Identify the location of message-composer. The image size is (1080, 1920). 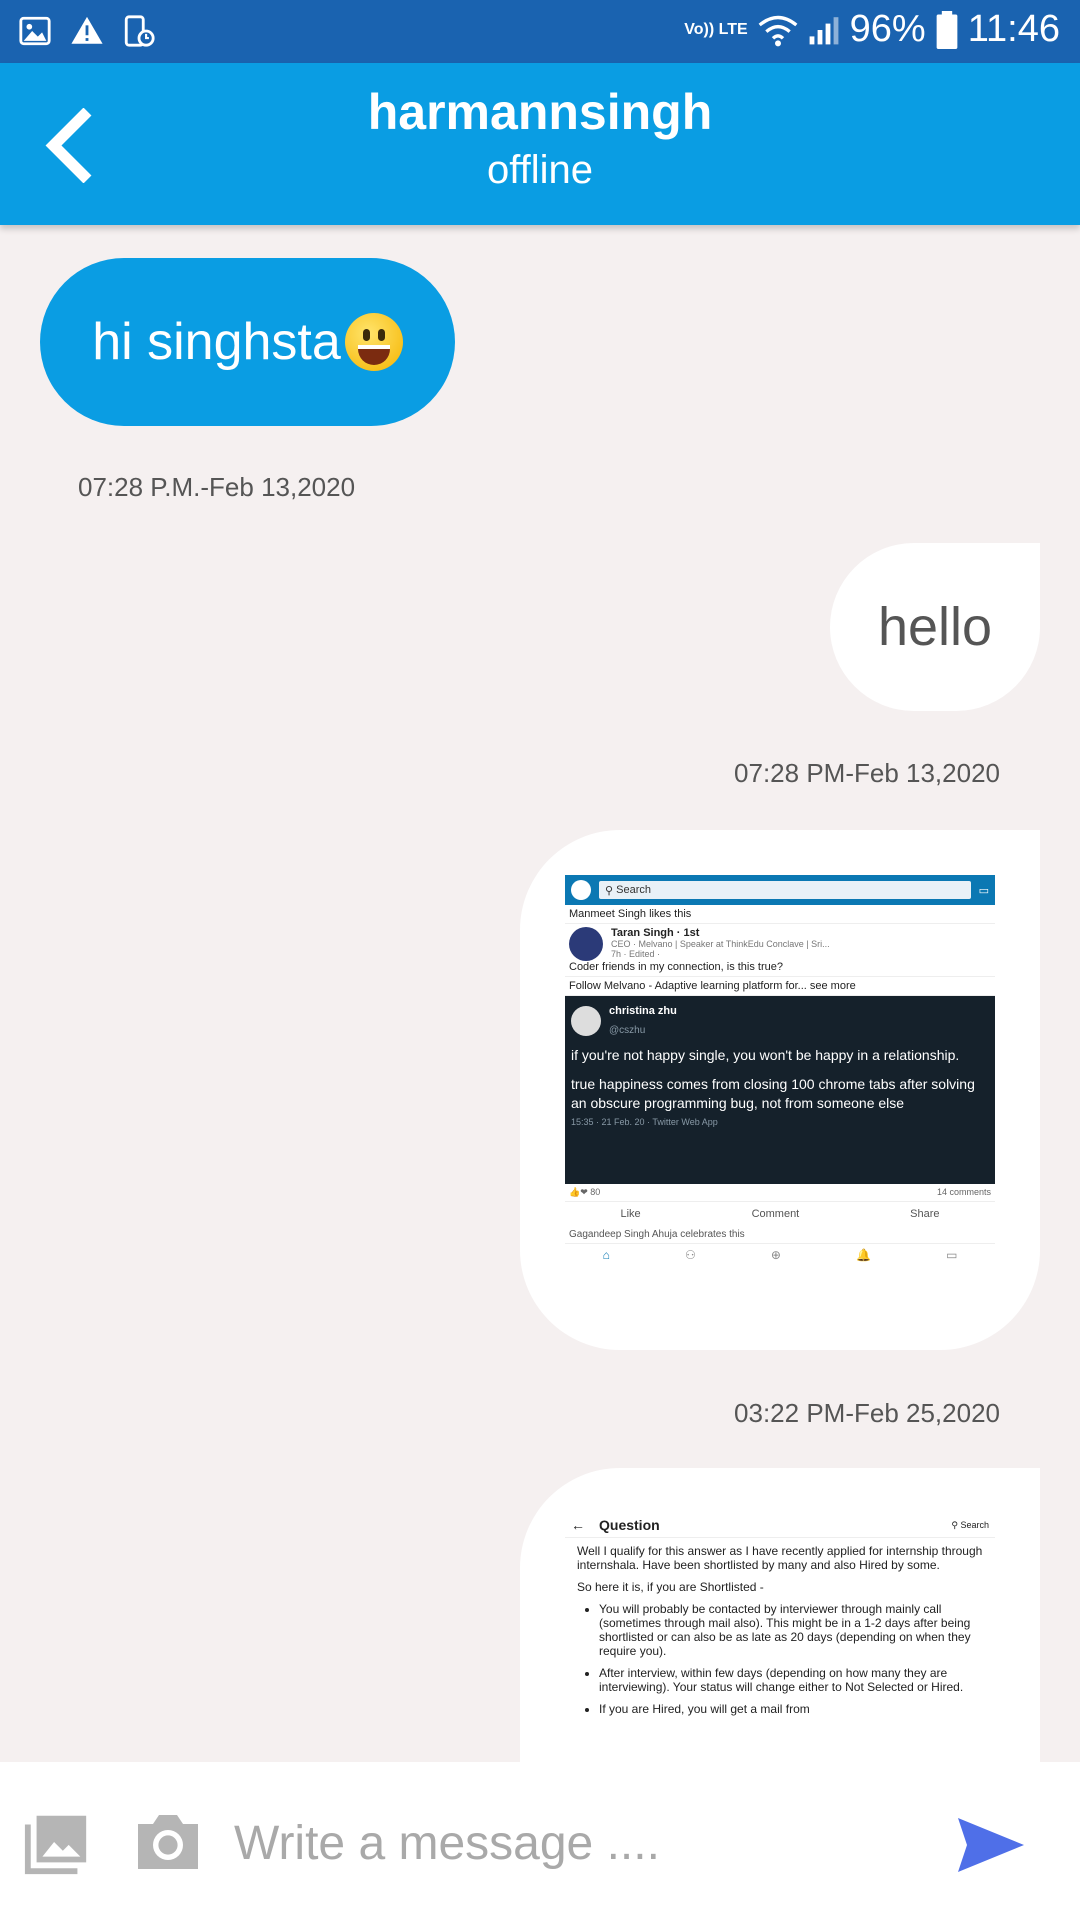
(540, 1841).